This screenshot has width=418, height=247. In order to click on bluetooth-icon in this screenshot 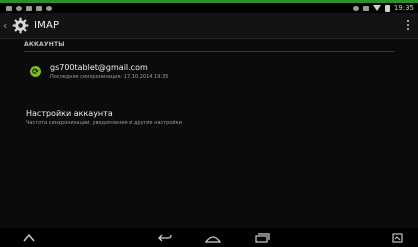, I will do `click(355, 8)`.